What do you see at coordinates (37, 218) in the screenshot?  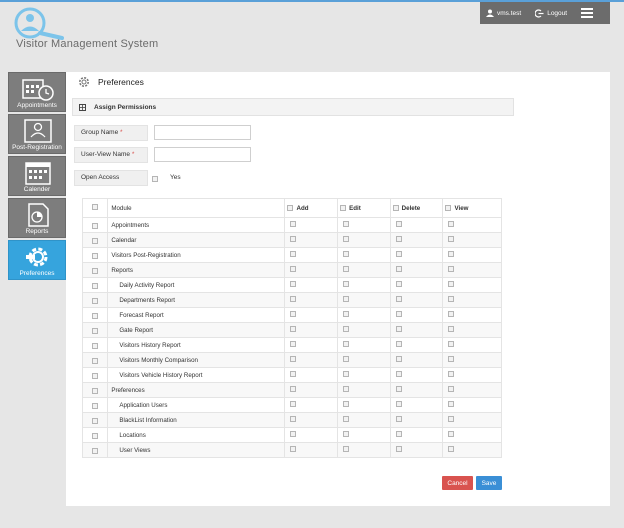 I see `sidebar-item-reports: Reports` at bounding box center [37, 218].